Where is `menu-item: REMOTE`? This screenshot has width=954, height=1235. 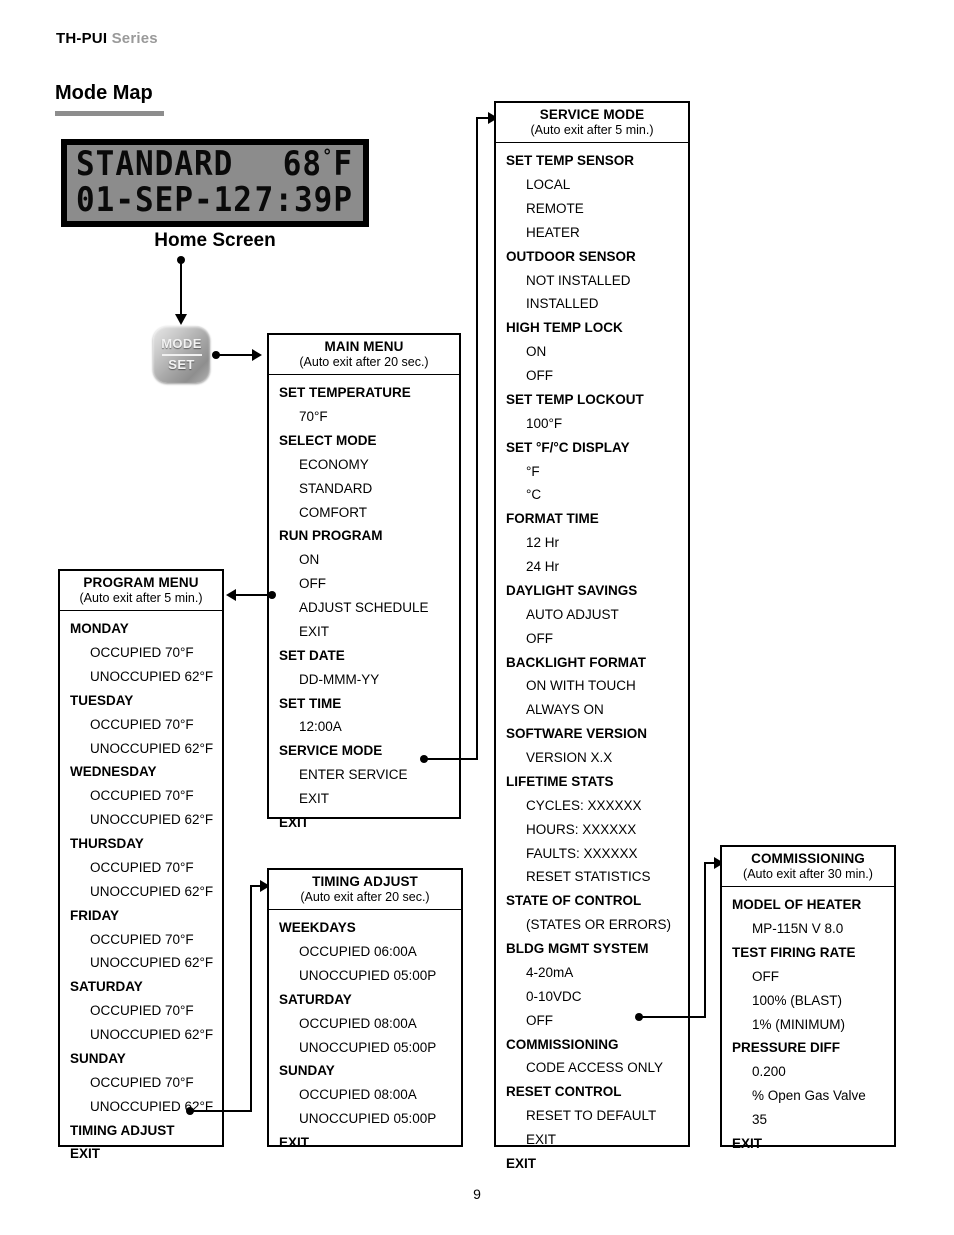 menu-item: REMOTE is located at coordinates (592, 209).